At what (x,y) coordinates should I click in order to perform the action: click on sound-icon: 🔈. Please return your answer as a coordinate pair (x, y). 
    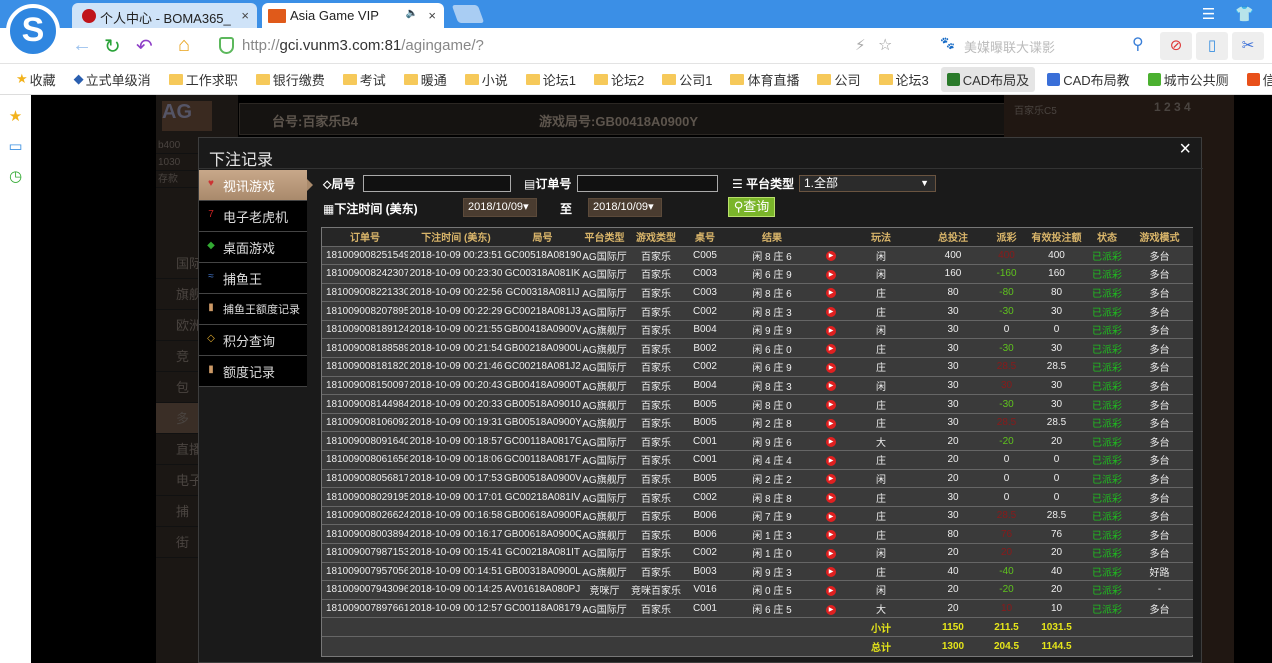
    Looking at the image, I should click on (412, 13).